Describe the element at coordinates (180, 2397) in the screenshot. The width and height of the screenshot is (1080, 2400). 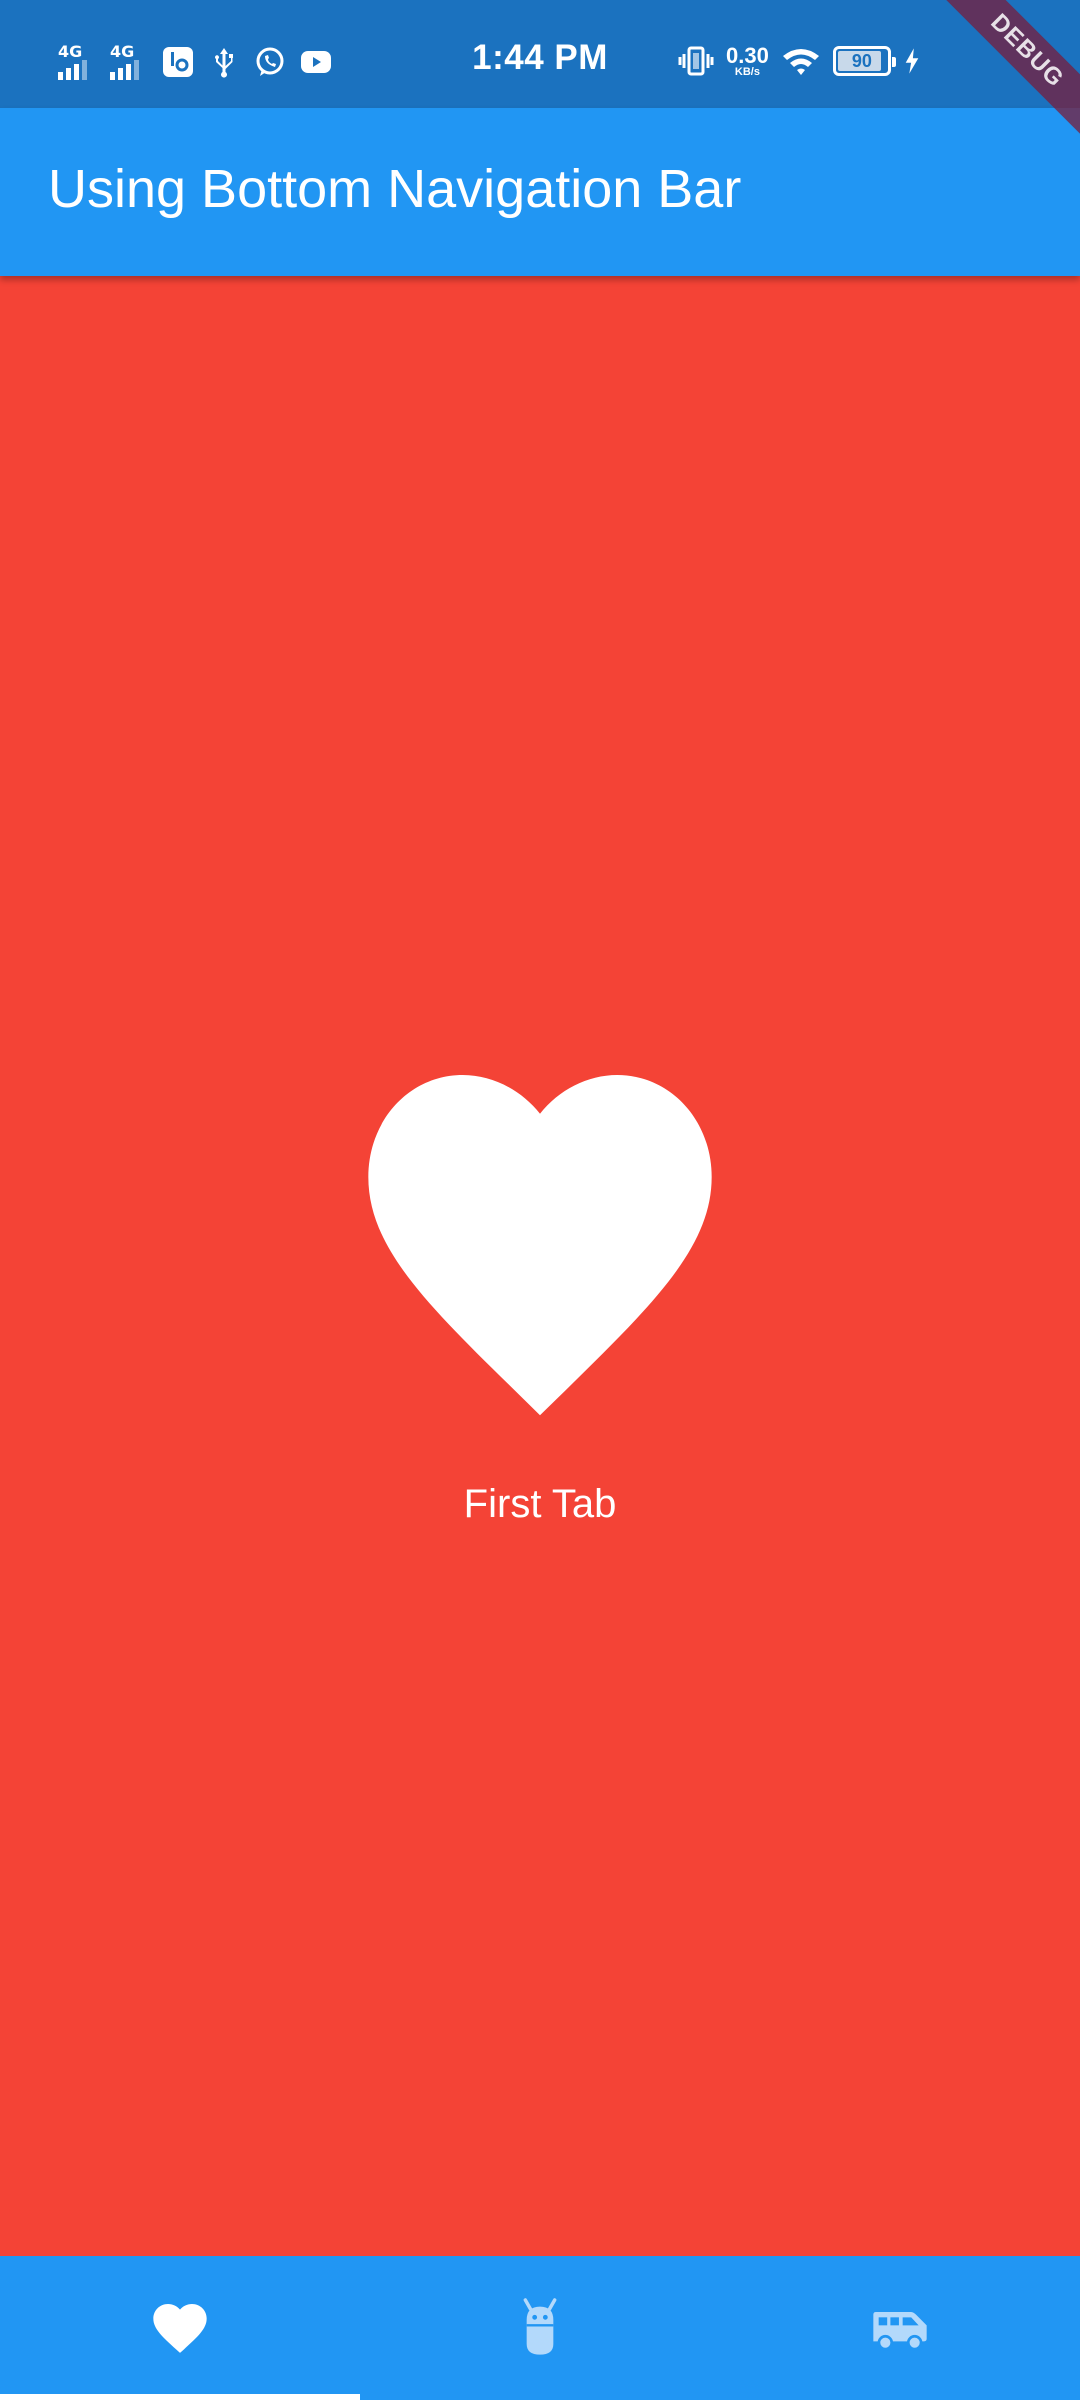
I see `selected-tab-indicator` at that location.